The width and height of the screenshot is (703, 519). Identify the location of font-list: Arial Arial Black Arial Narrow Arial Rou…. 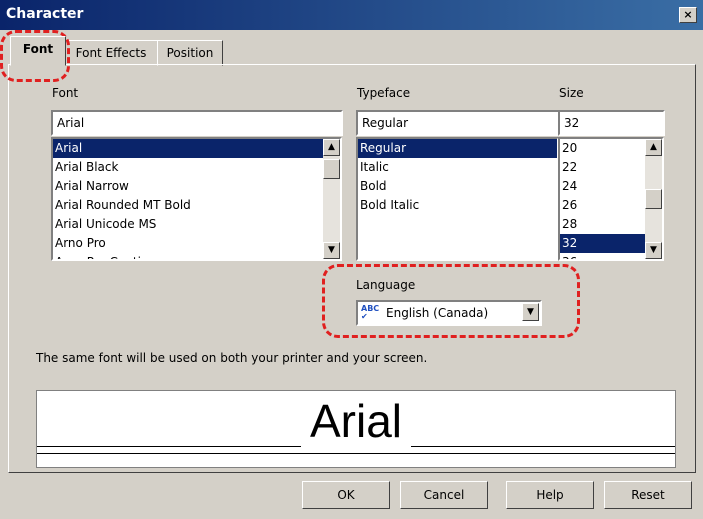
(196, 199).